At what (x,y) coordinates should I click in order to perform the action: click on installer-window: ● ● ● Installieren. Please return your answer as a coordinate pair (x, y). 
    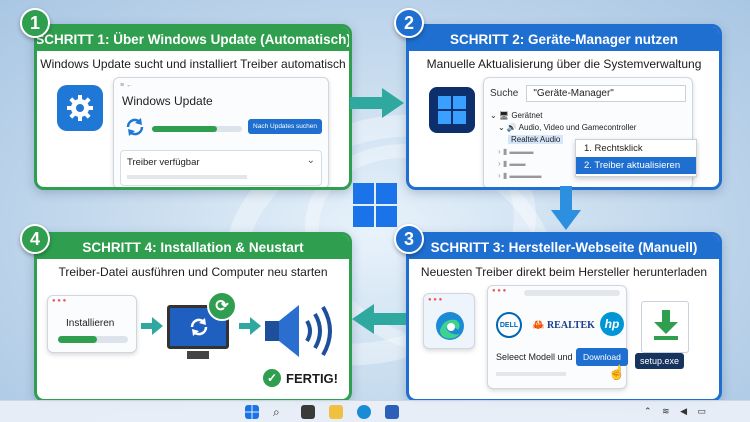
    Looking at the image, I should click on (92, 324).